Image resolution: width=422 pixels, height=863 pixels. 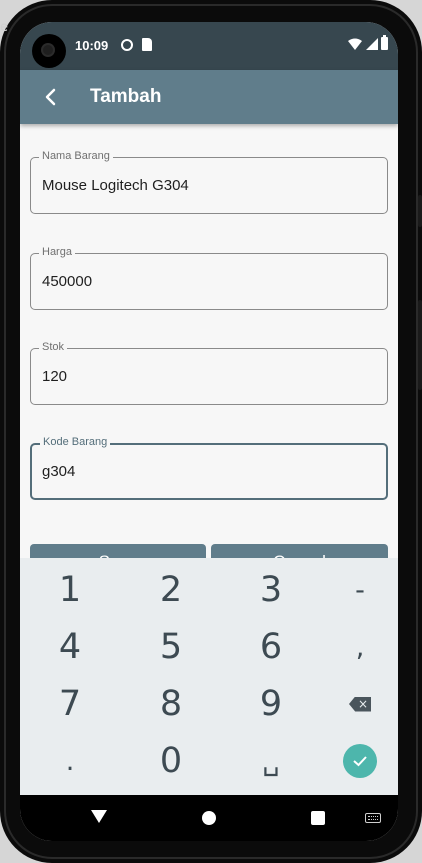 What do you see at coordinates (4, 27) in the screenshot?
I see `edge-glyph: e` at bounding box center [4, 27].